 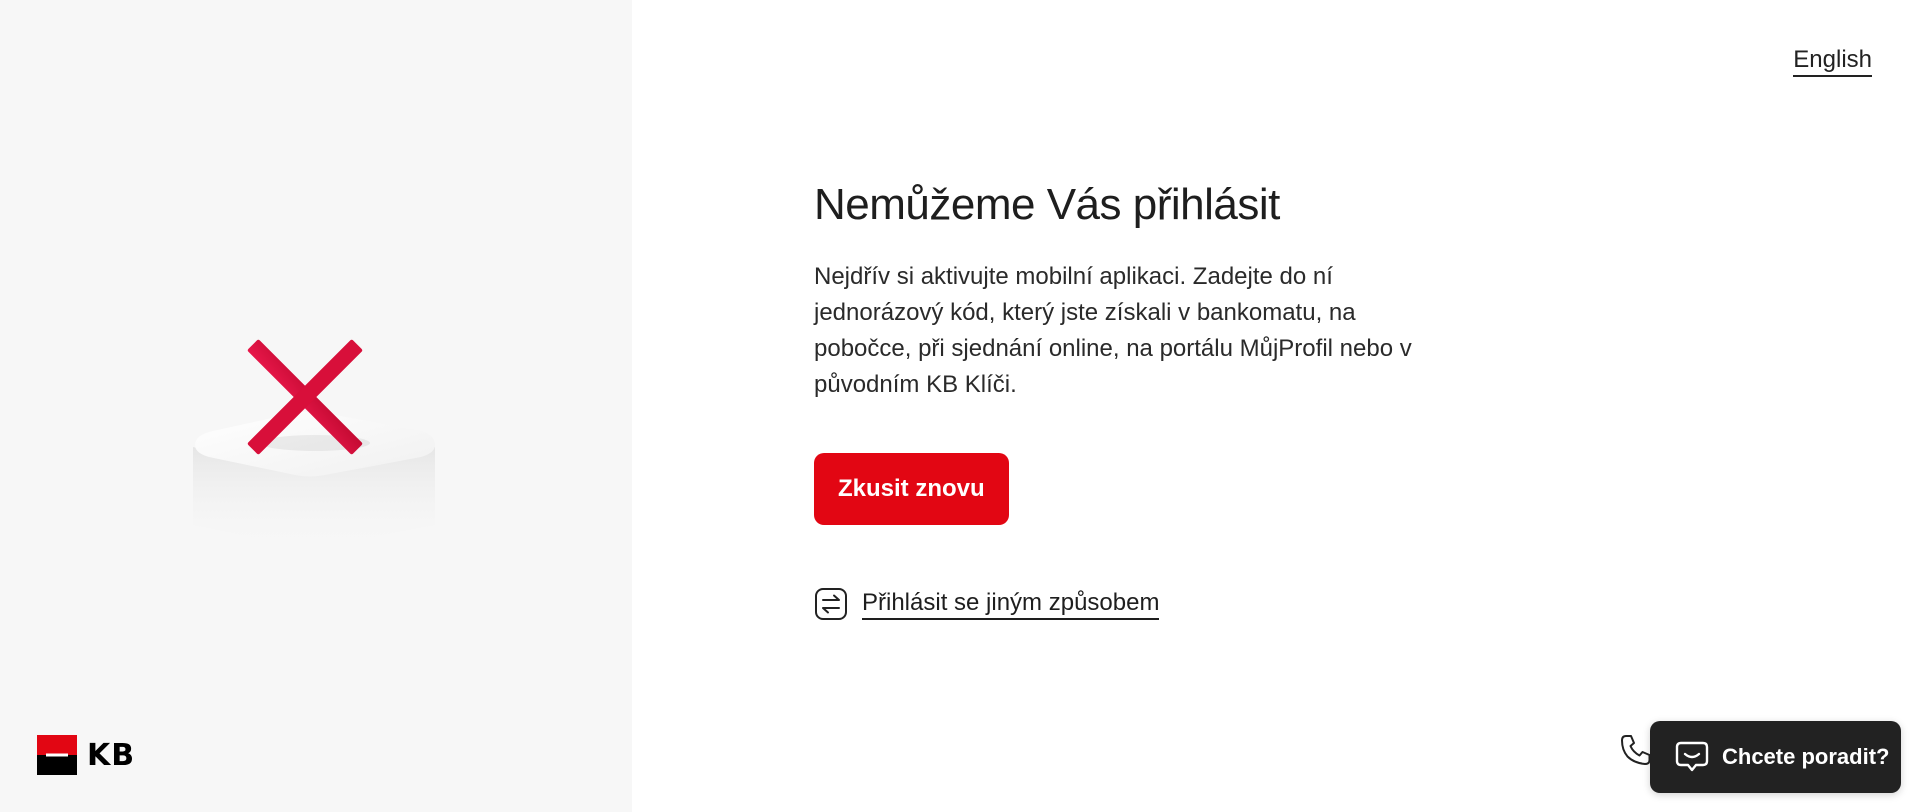 I want to click on chat-bubble-icon, so click(x=1692, y=756).